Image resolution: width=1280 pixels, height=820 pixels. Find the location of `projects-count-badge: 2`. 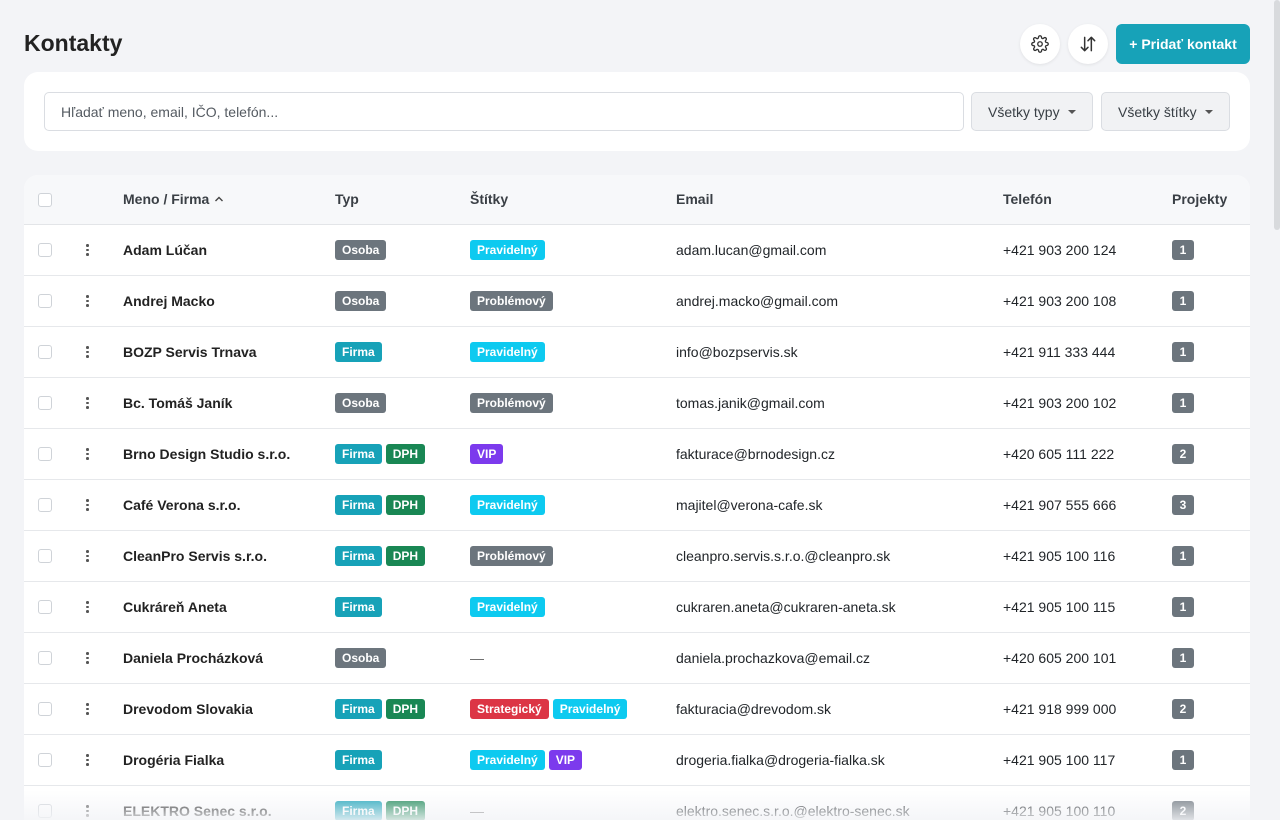

projects-count-badge: 2 is located at coordinates (1183, 454).